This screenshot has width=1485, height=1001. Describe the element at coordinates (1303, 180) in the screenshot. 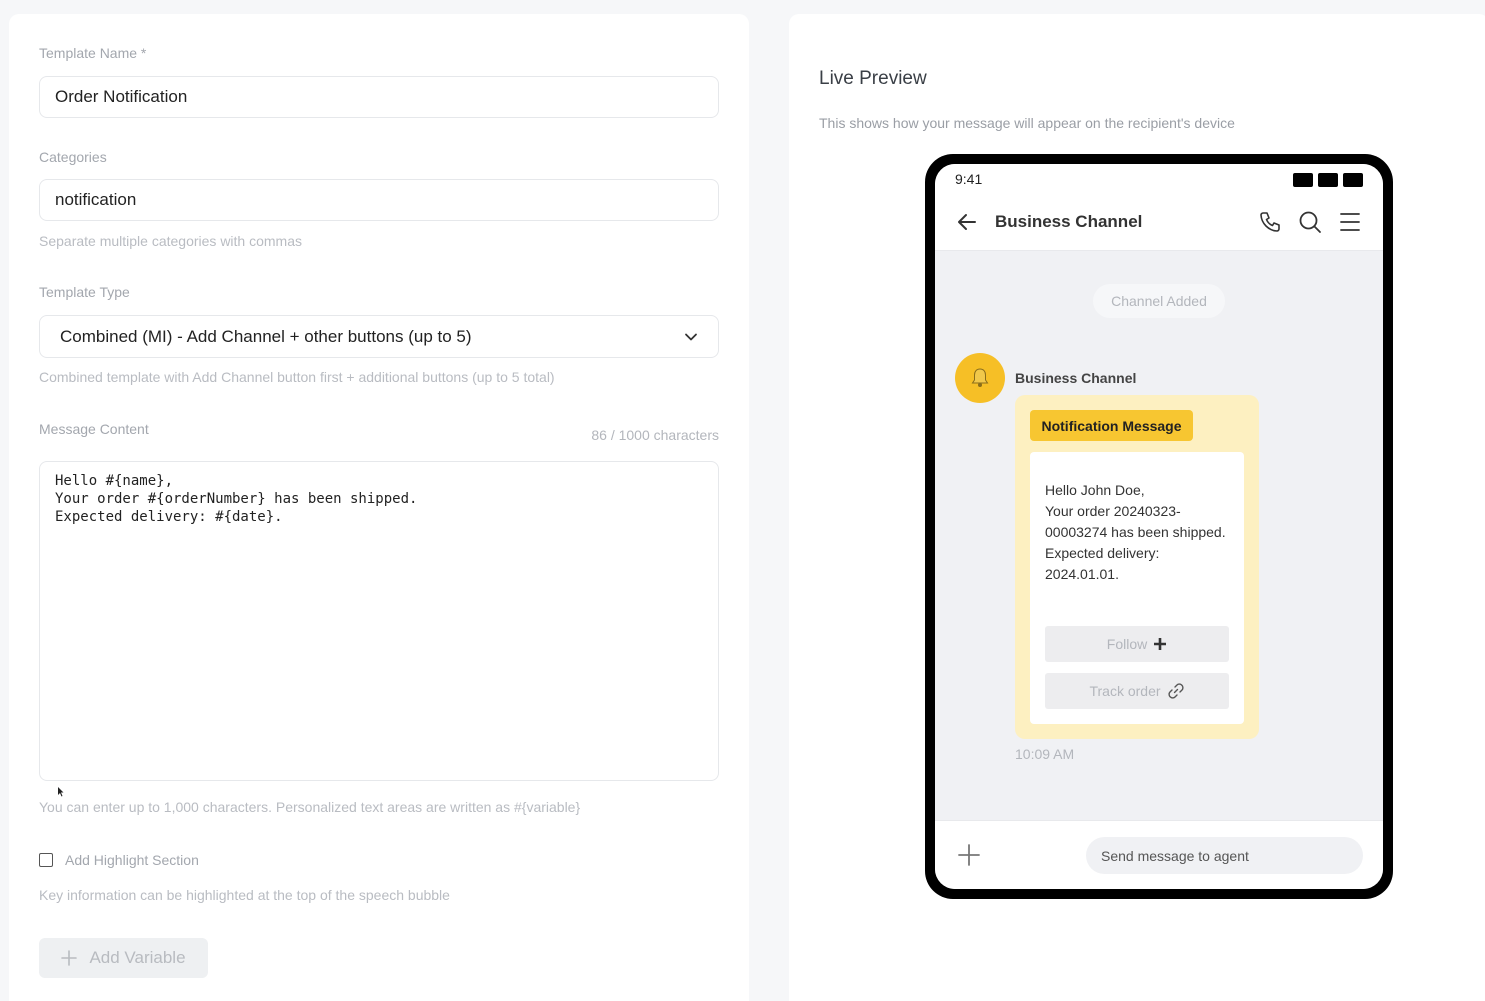

I see `signal-icon` at that location.